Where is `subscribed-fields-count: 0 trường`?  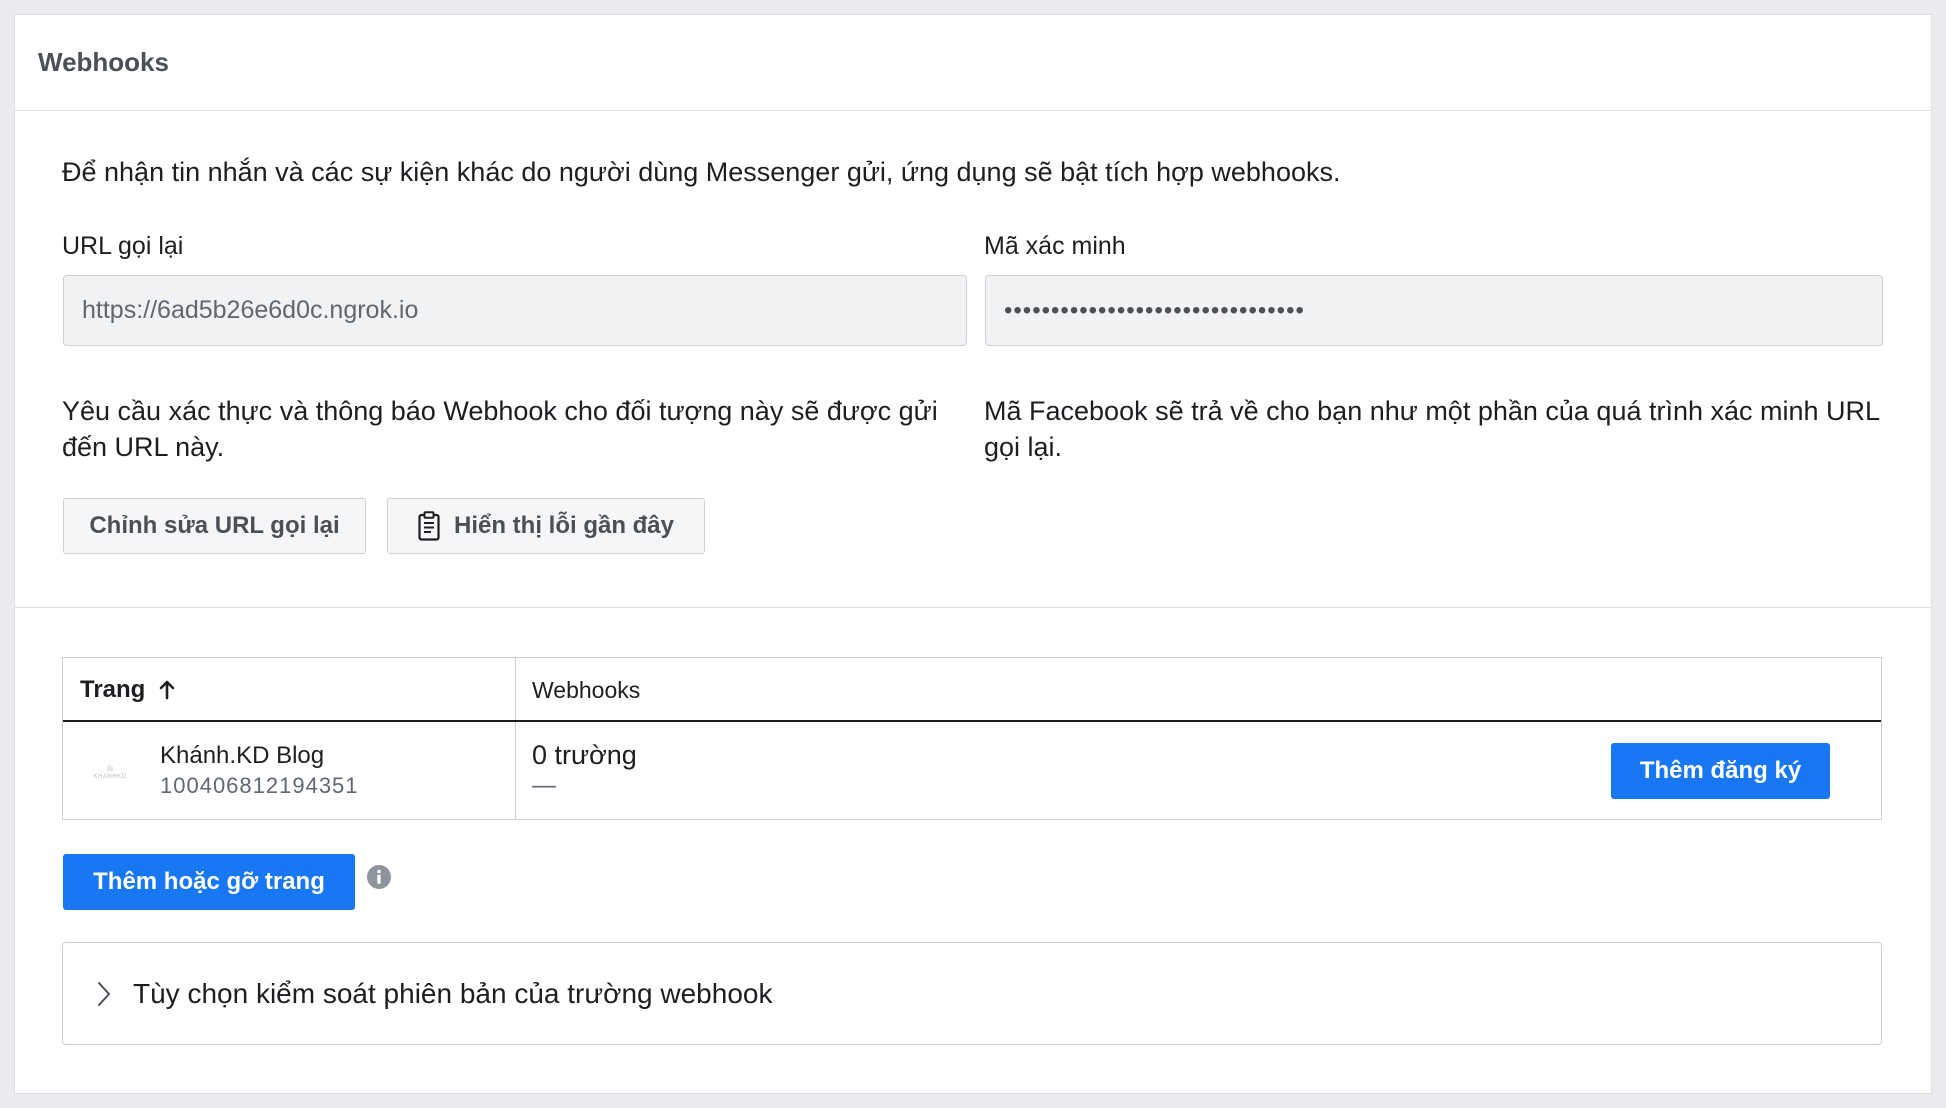 subscribed-fields-count: 0 trường is located at coordinates (584, 755).